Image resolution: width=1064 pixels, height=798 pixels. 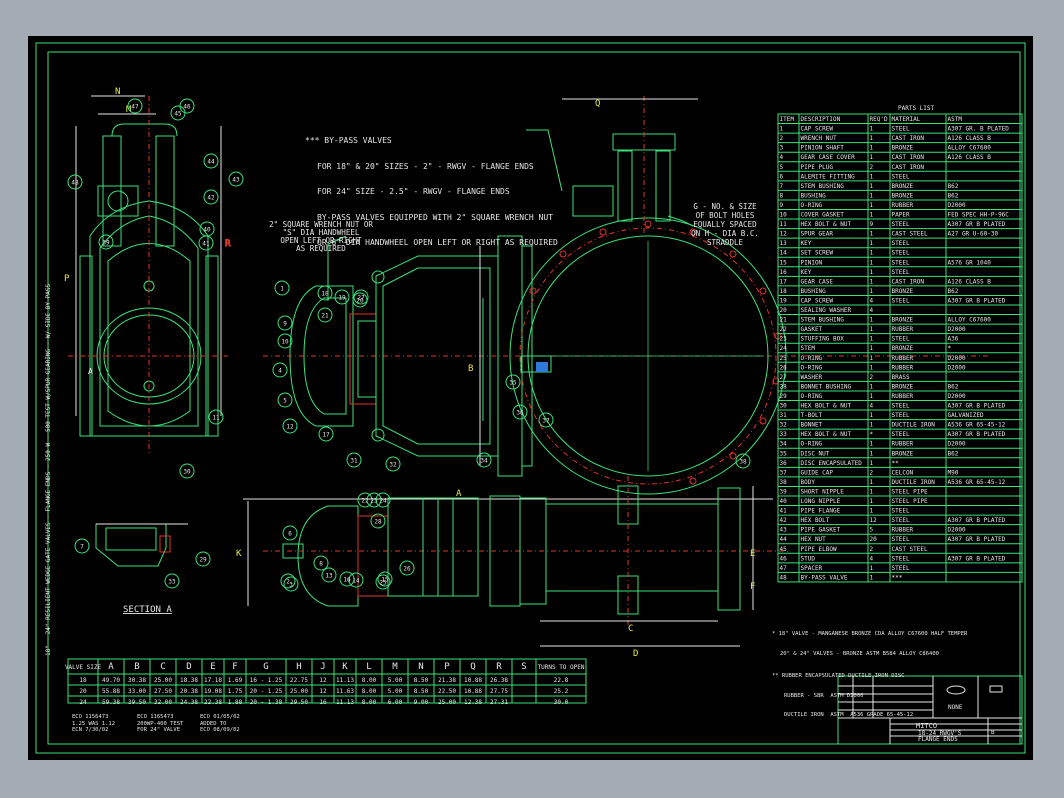 I want to click on parts-cell: WASHER, so click(x=812, y=377).